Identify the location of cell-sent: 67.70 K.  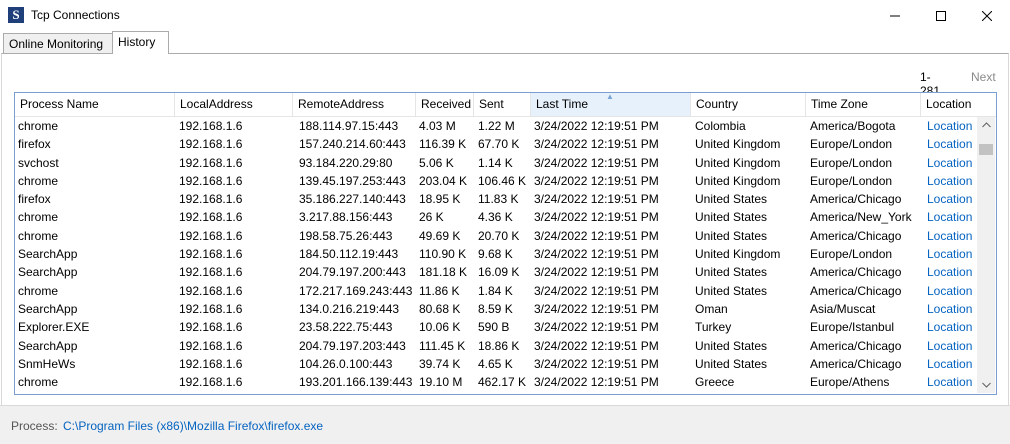
(499, 144).